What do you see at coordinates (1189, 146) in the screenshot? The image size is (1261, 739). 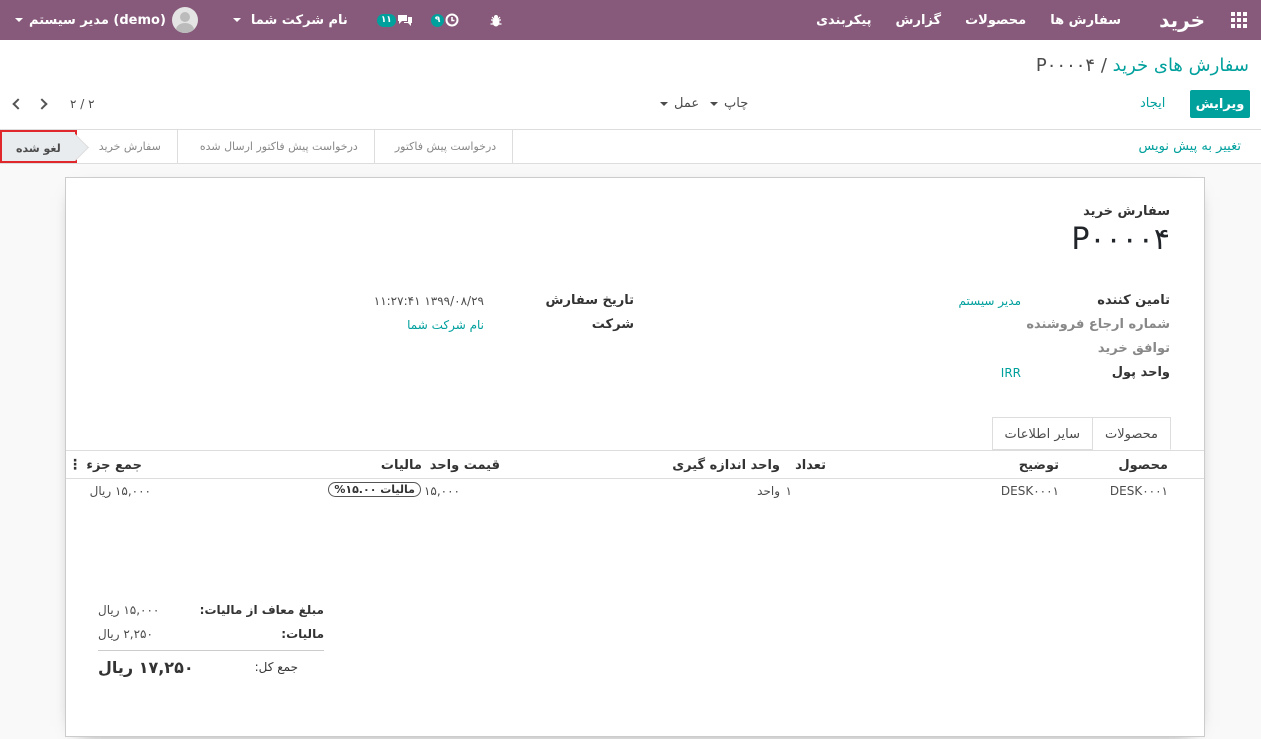 I see `set-to-draft-button: تغییر به پیش نویس` at bounding box center [1189, 146].